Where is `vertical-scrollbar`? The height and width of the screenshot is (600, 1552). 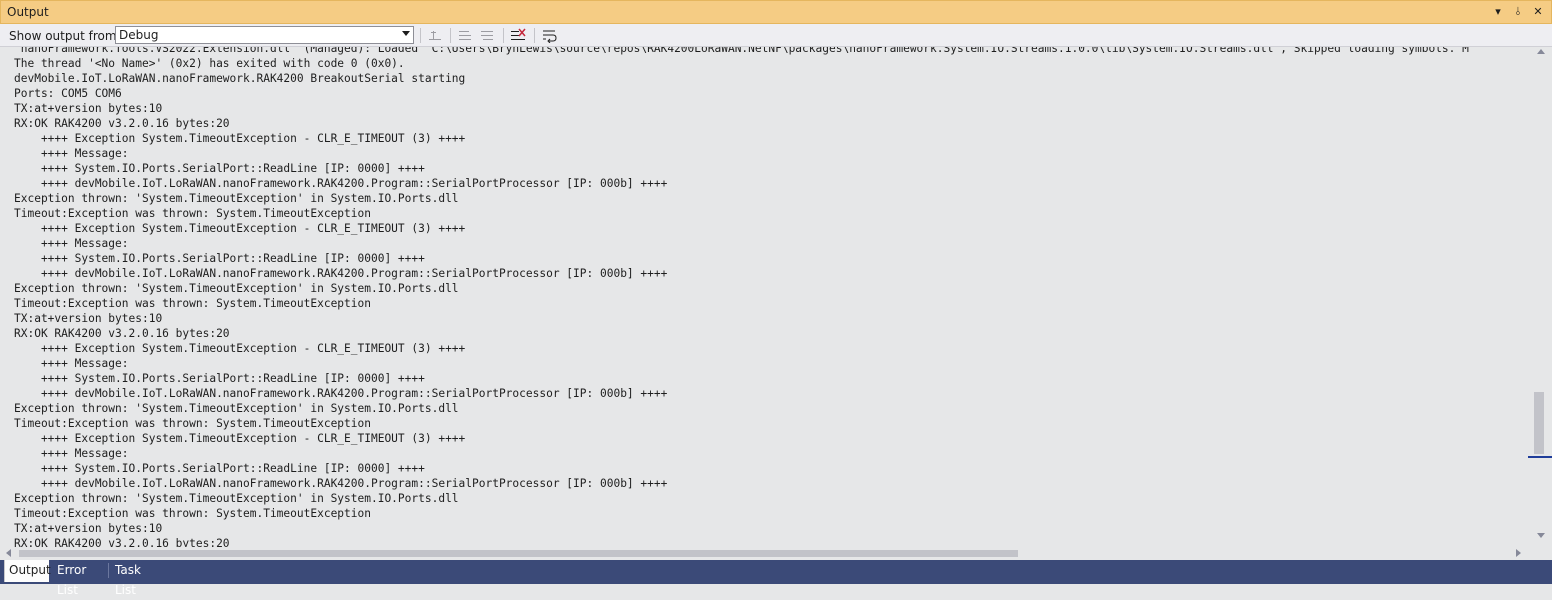 vertical-scrollbar is located at coordinates (1540, 297).